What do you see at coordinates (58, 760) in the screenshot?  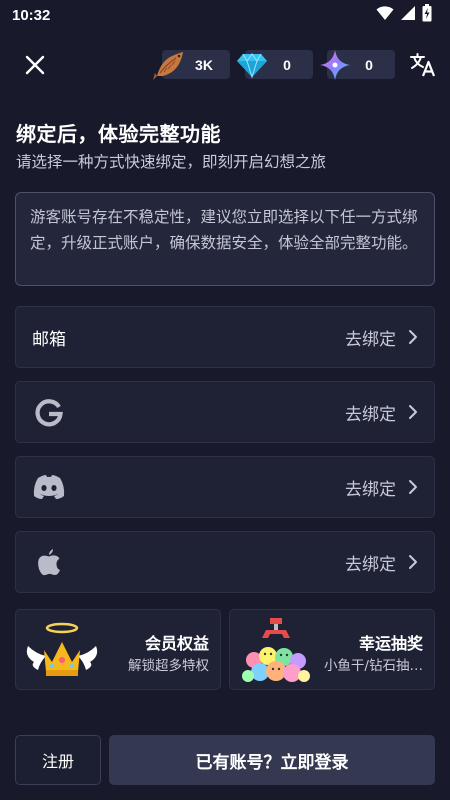 I see `register-button: 注册` at bounding box center [58, 760].